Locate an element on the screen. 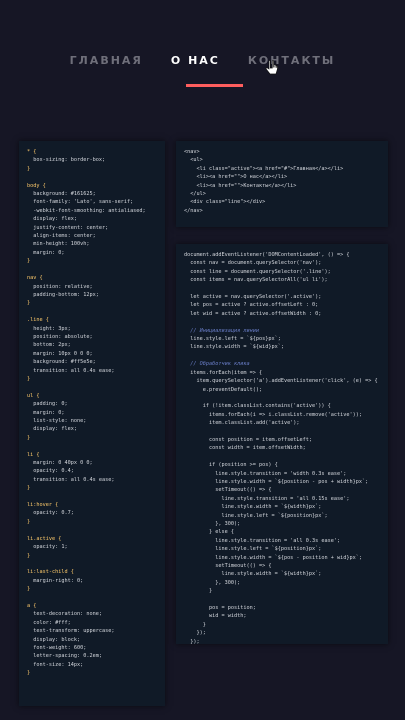  js-line: }, 300); is located at coordinates (212, 524).